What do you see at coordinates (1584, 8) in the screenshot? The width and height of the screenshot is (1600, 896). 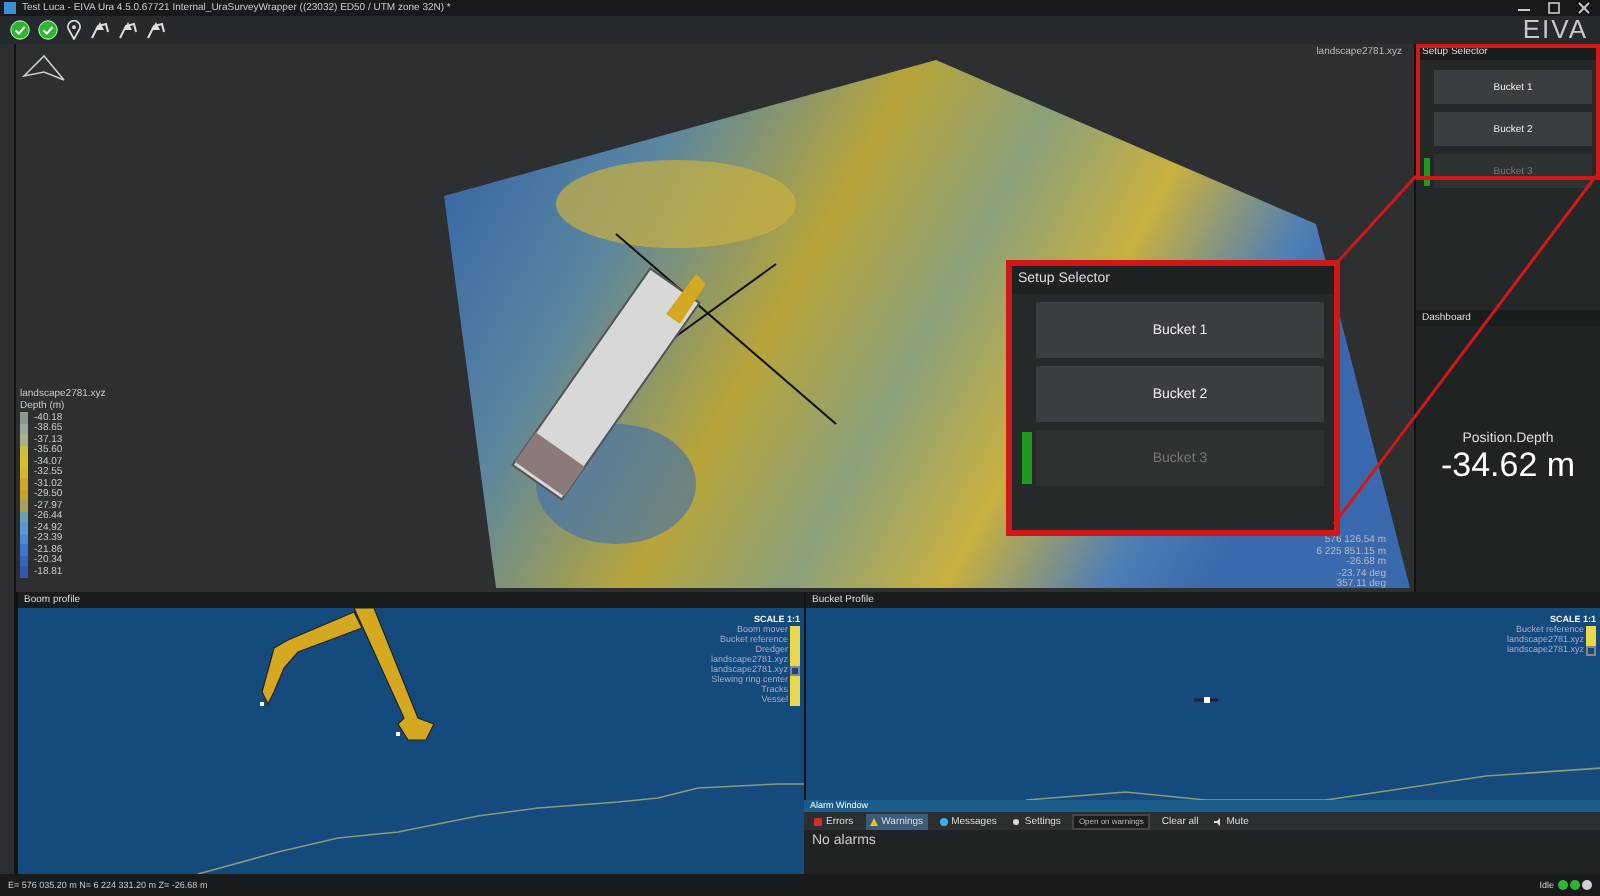 I see `close-icon` at bounding box center [1584, 8].